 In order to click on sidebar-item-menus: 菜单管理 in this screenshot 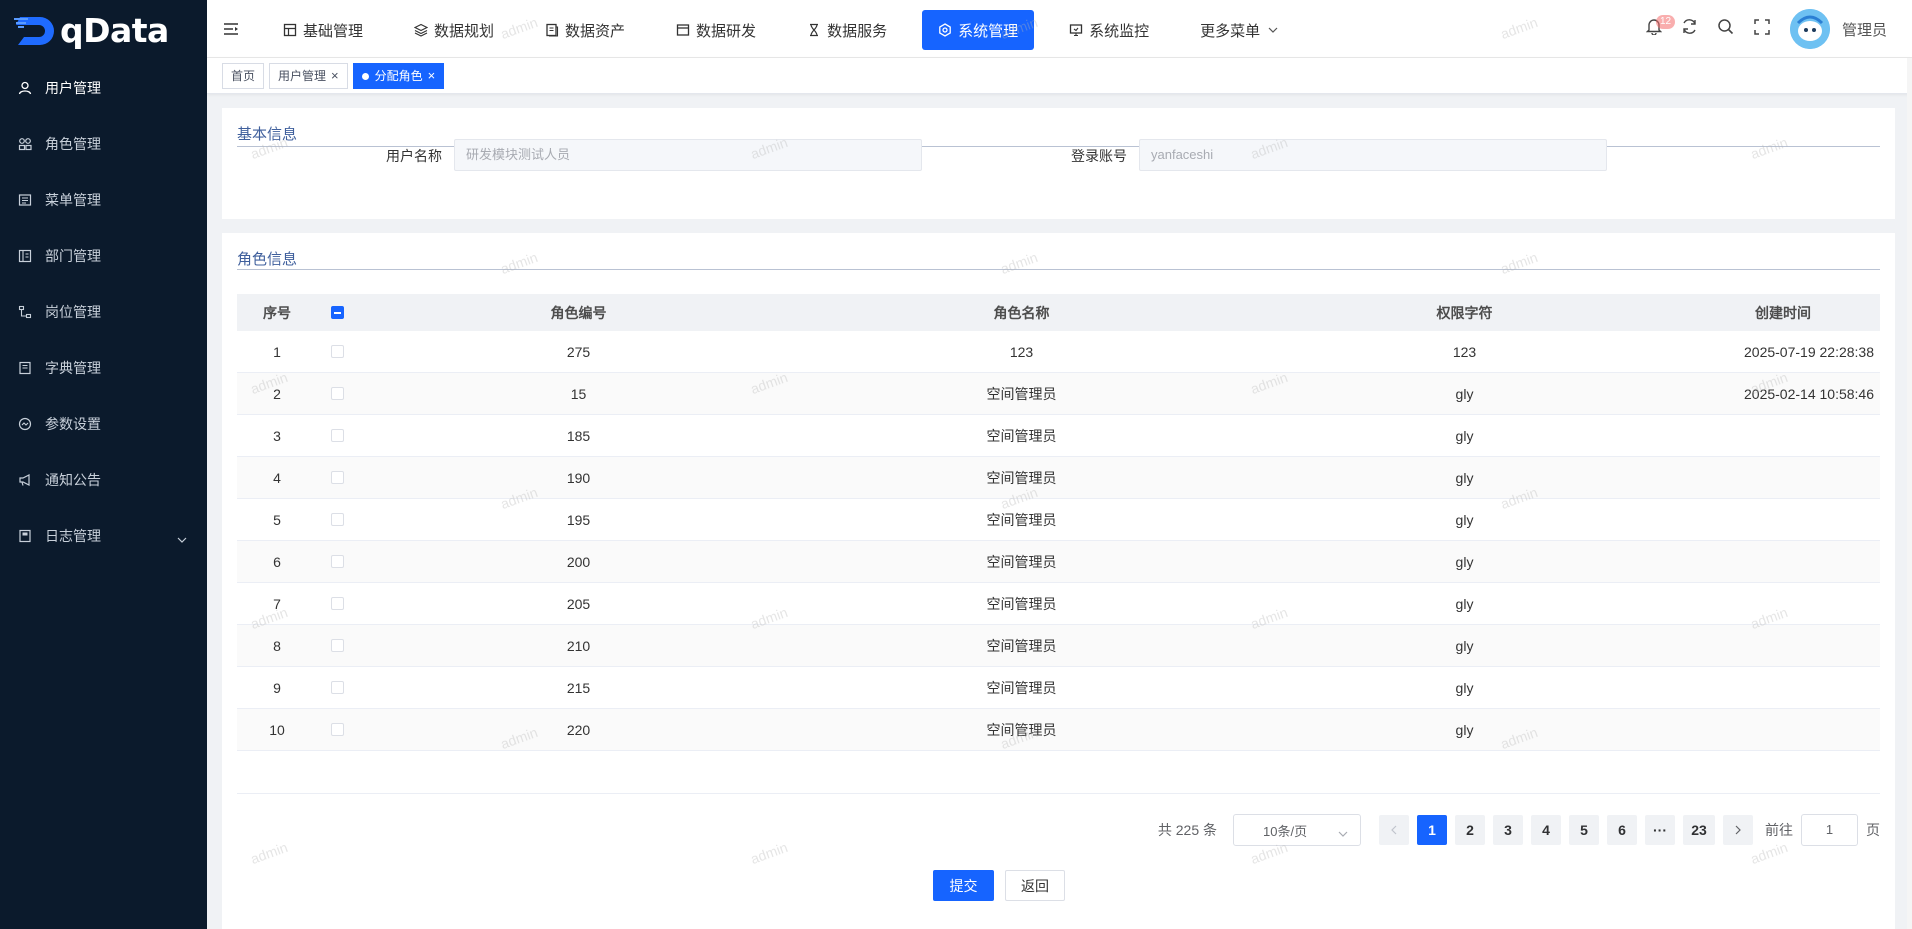, I will do `click(103, 200)`.